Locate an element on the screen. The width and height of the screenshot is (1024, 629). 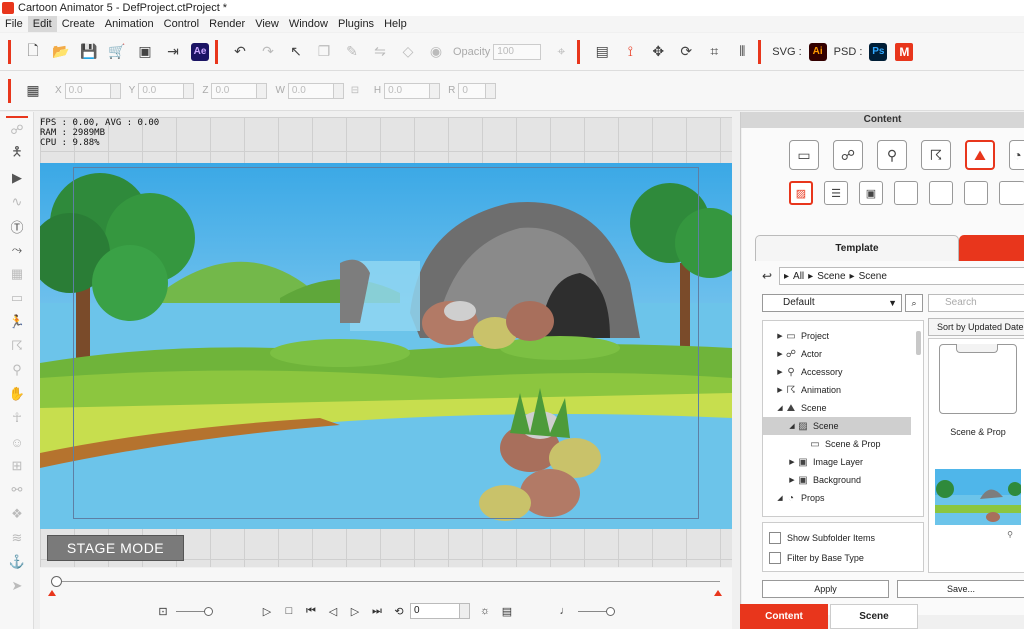
sub-image-icon: ▣ is located at coordinates (871, 193).